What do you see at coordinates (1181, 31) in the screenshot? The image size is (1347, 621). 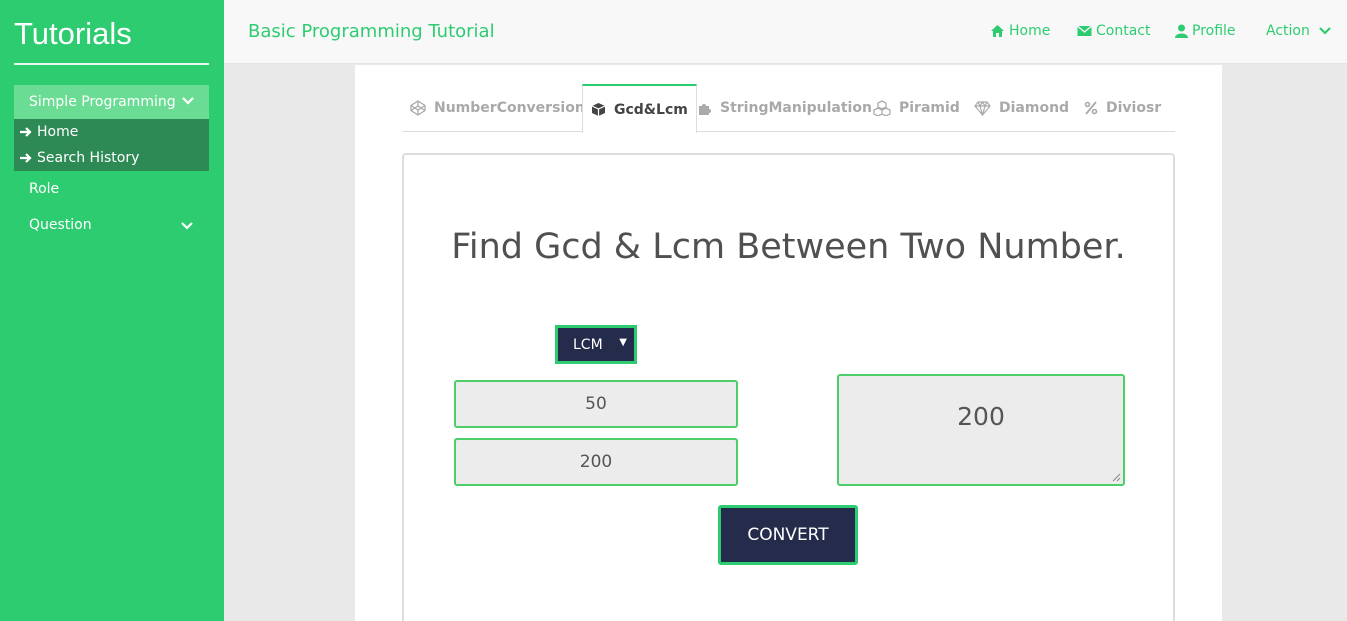 I see `user-icon` at bounding box center [1181, 31].